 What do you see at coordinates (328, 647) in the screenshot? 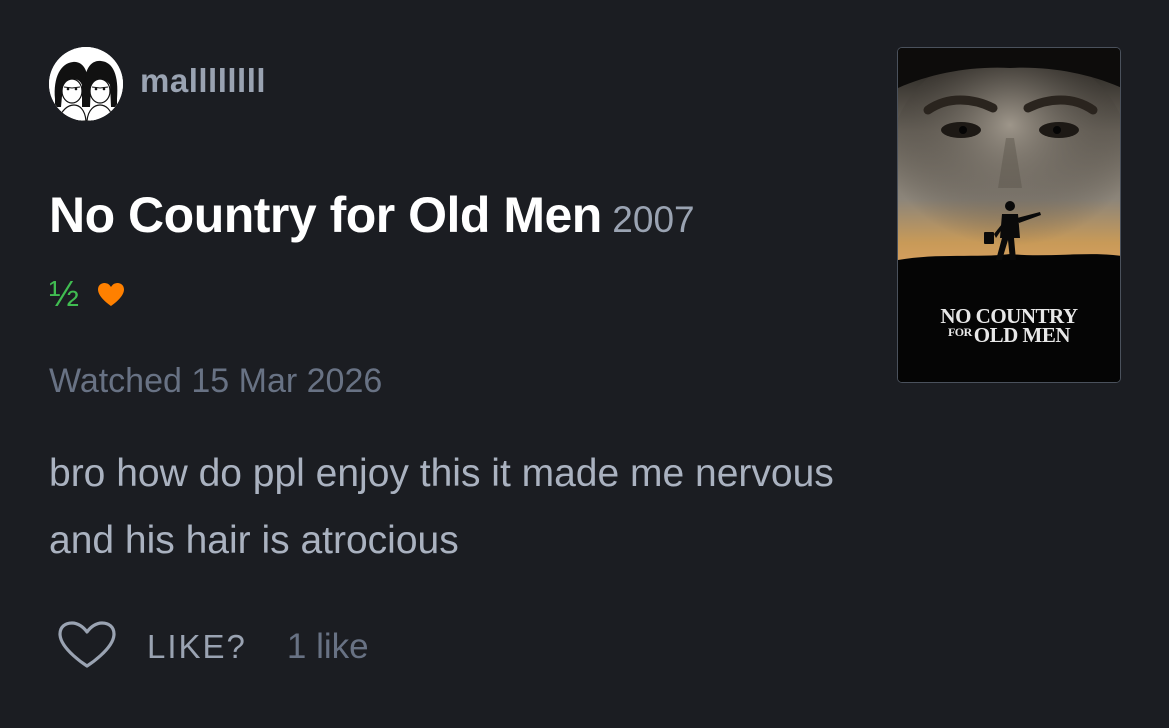
I see `like-count: 1 like` at bounding box center [328, 647].